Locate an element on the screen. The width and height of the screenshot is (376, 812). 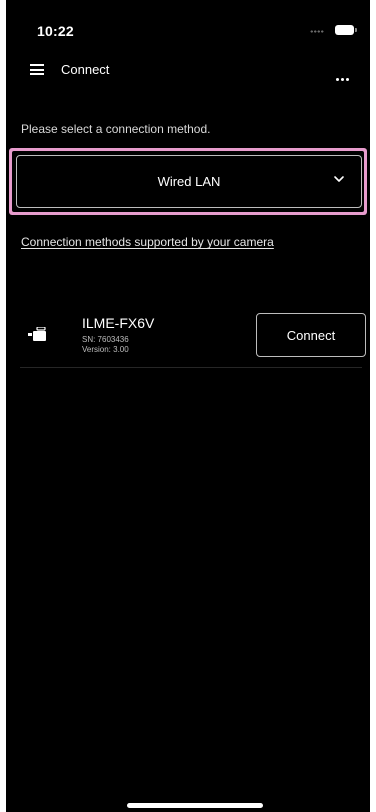
battery-icon is located at coordinates (346, 30).